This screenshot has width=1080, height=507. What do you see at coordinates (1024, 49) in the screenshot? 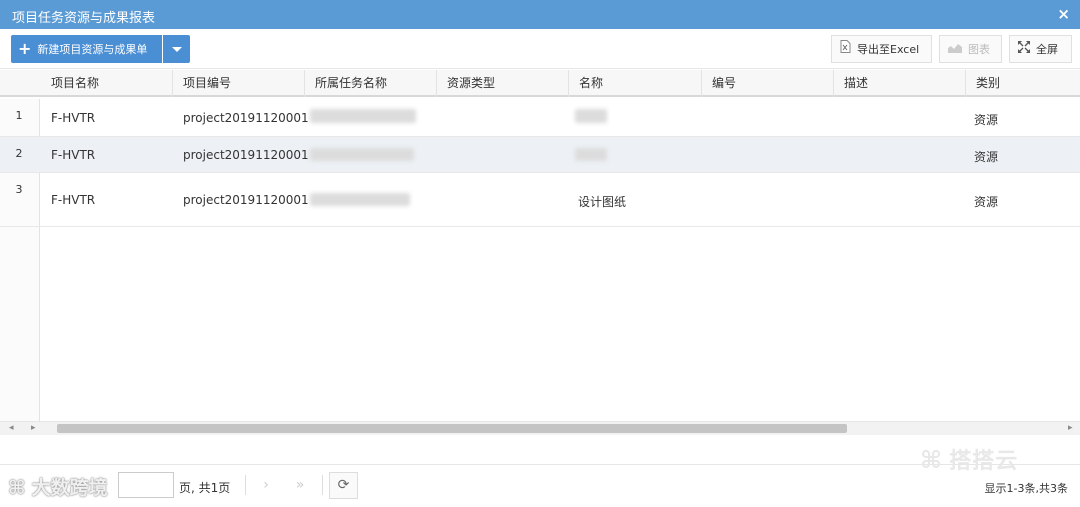
I see `expand-icon` at bounding box center [1024, 49].